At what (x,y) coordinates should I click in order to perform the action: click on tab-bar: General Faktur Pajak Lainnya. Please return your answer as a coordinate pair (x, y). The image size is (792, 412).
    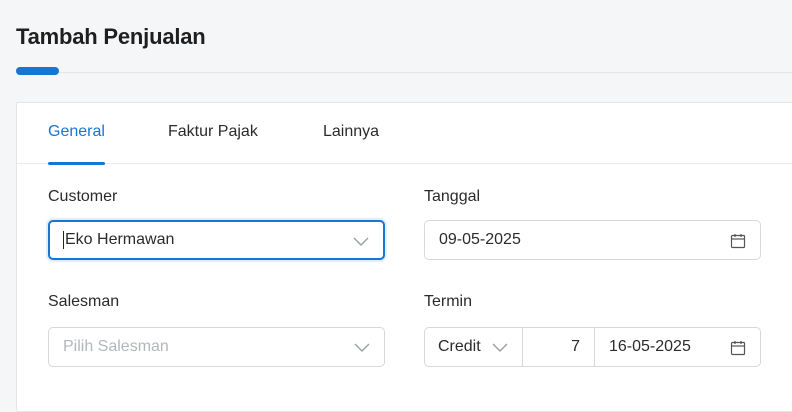
    Looking at the image, I should click on (404, 134).